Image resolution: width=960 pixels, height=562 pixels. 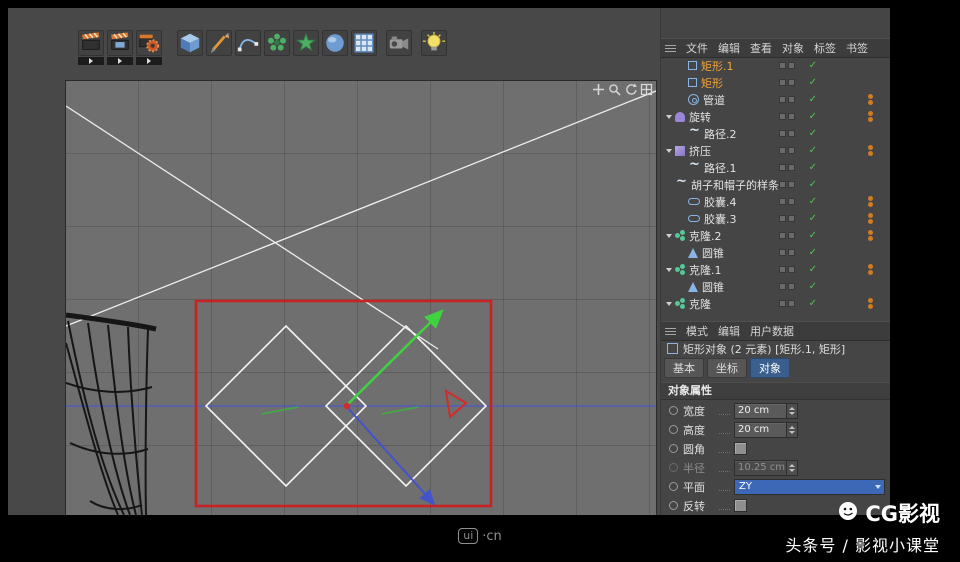 What do you see at coordinates (277, 43) in the screenshot?
I see `flower-spline-button` at bounding box center [277, 43].